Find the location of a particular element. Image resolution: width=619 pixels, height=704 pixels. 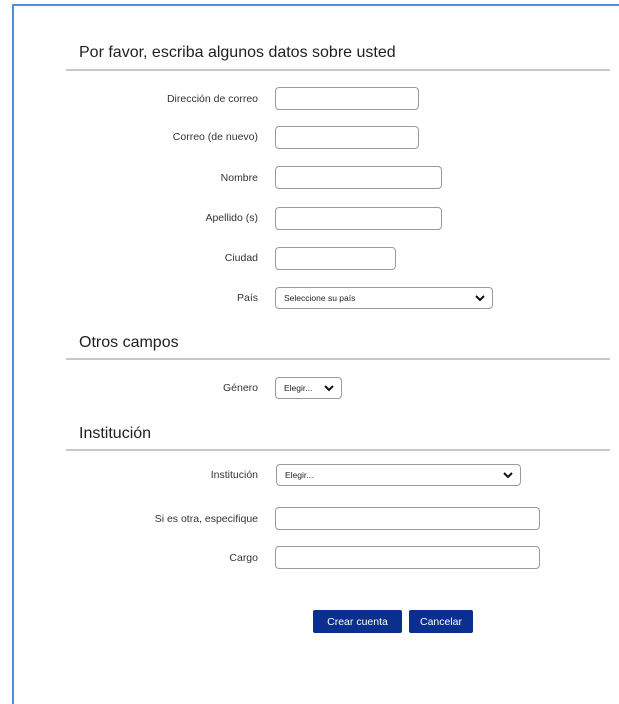

city-label: Ciudad is located at coordinates (241, 258).